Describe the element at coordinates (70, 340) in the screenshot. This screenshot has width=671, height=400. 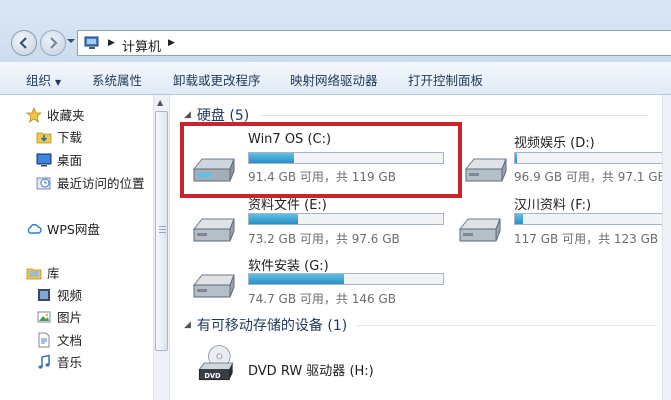
I see `sidebar-item-label: 文档` at that location.